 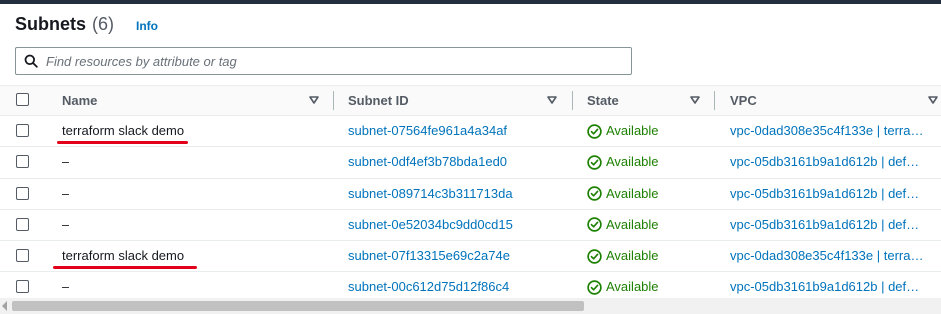 I want to click on column-header-name: Name, so click(x=79, y=100).